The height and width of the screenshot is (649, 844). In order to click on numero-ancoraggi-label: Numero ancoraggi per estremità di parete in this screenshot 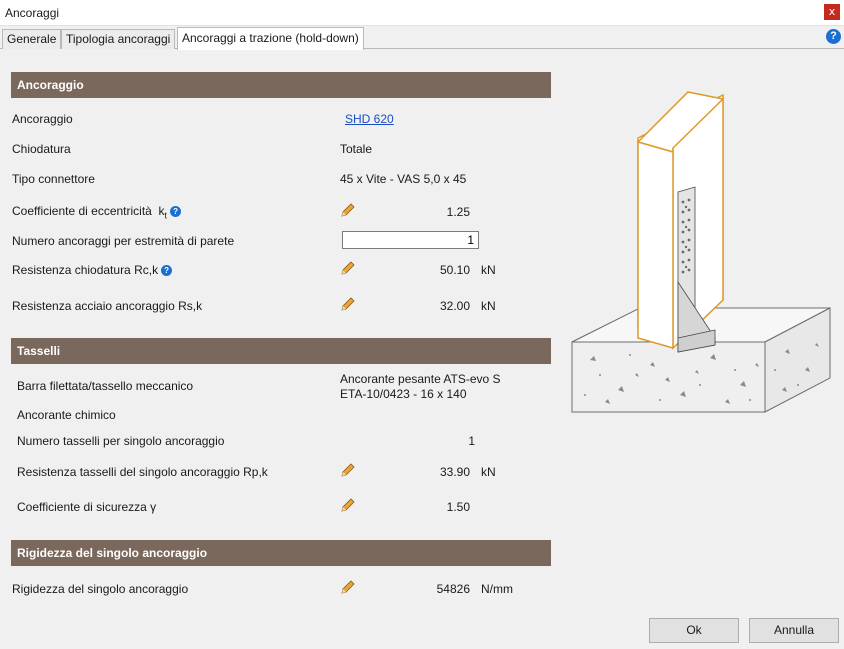, I will do `click(123, 241)`.